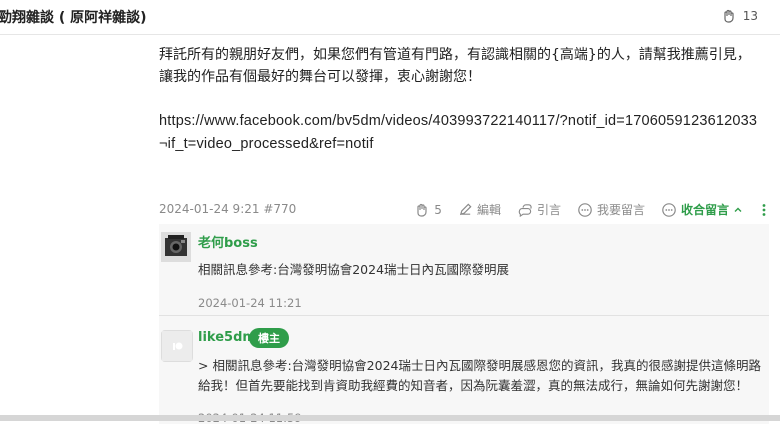  I want to click on reply-button: 我要留言, so click(611, 209).